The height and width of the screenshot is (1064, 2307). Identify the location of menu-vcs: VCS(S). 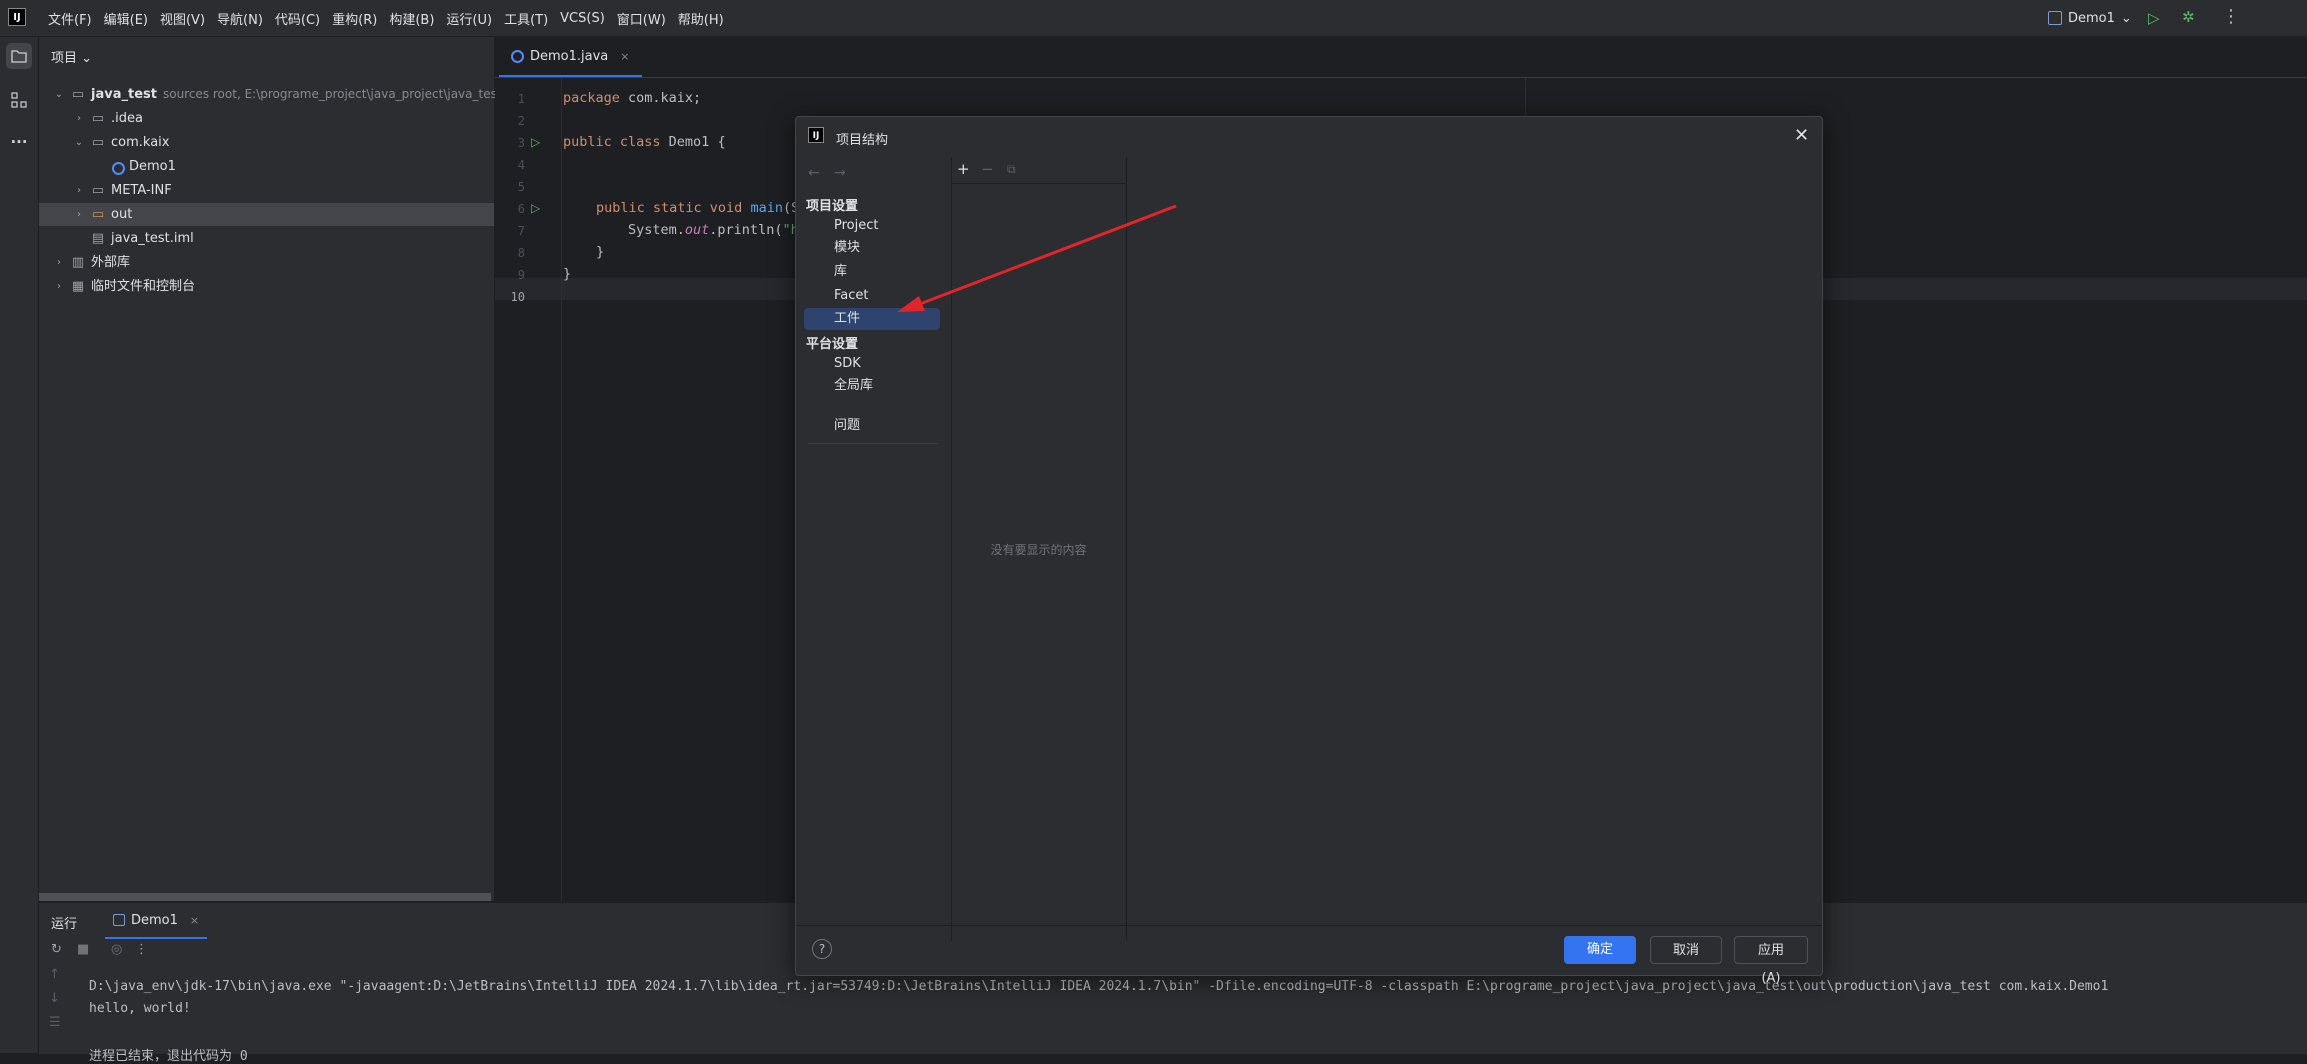
(582, 18).